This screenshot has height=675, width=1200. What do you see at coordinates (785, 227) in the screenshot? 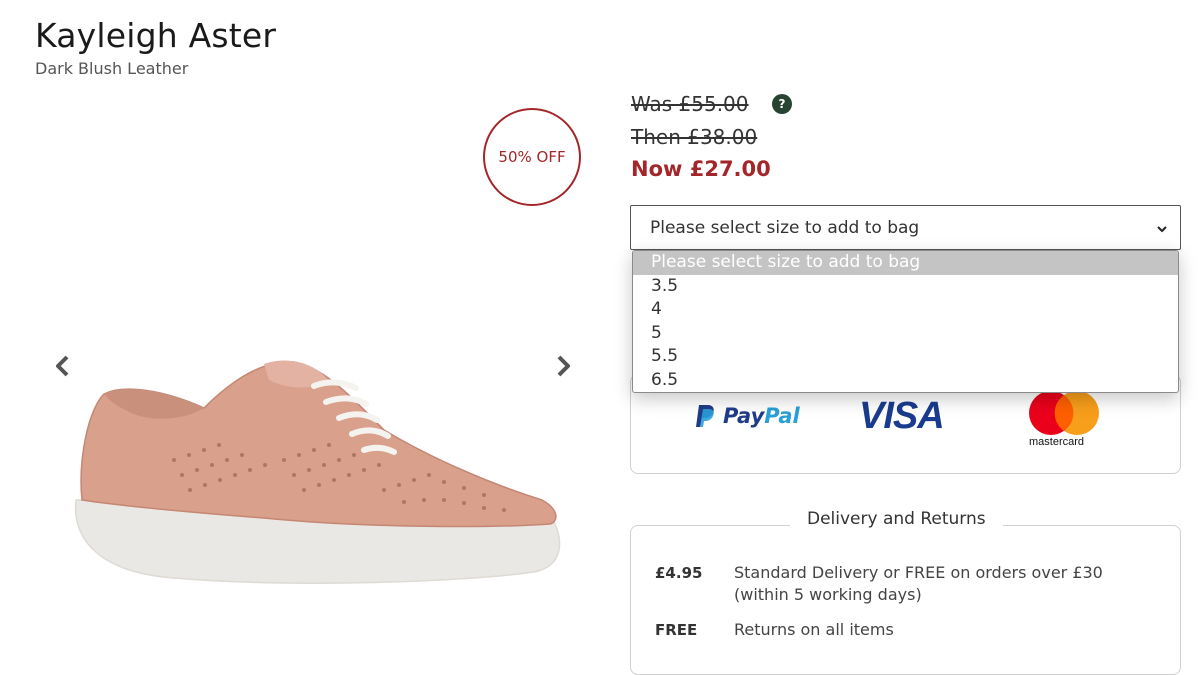
I see `size-select-value: Please select size to add to bag` at bounding box center [785, 227].